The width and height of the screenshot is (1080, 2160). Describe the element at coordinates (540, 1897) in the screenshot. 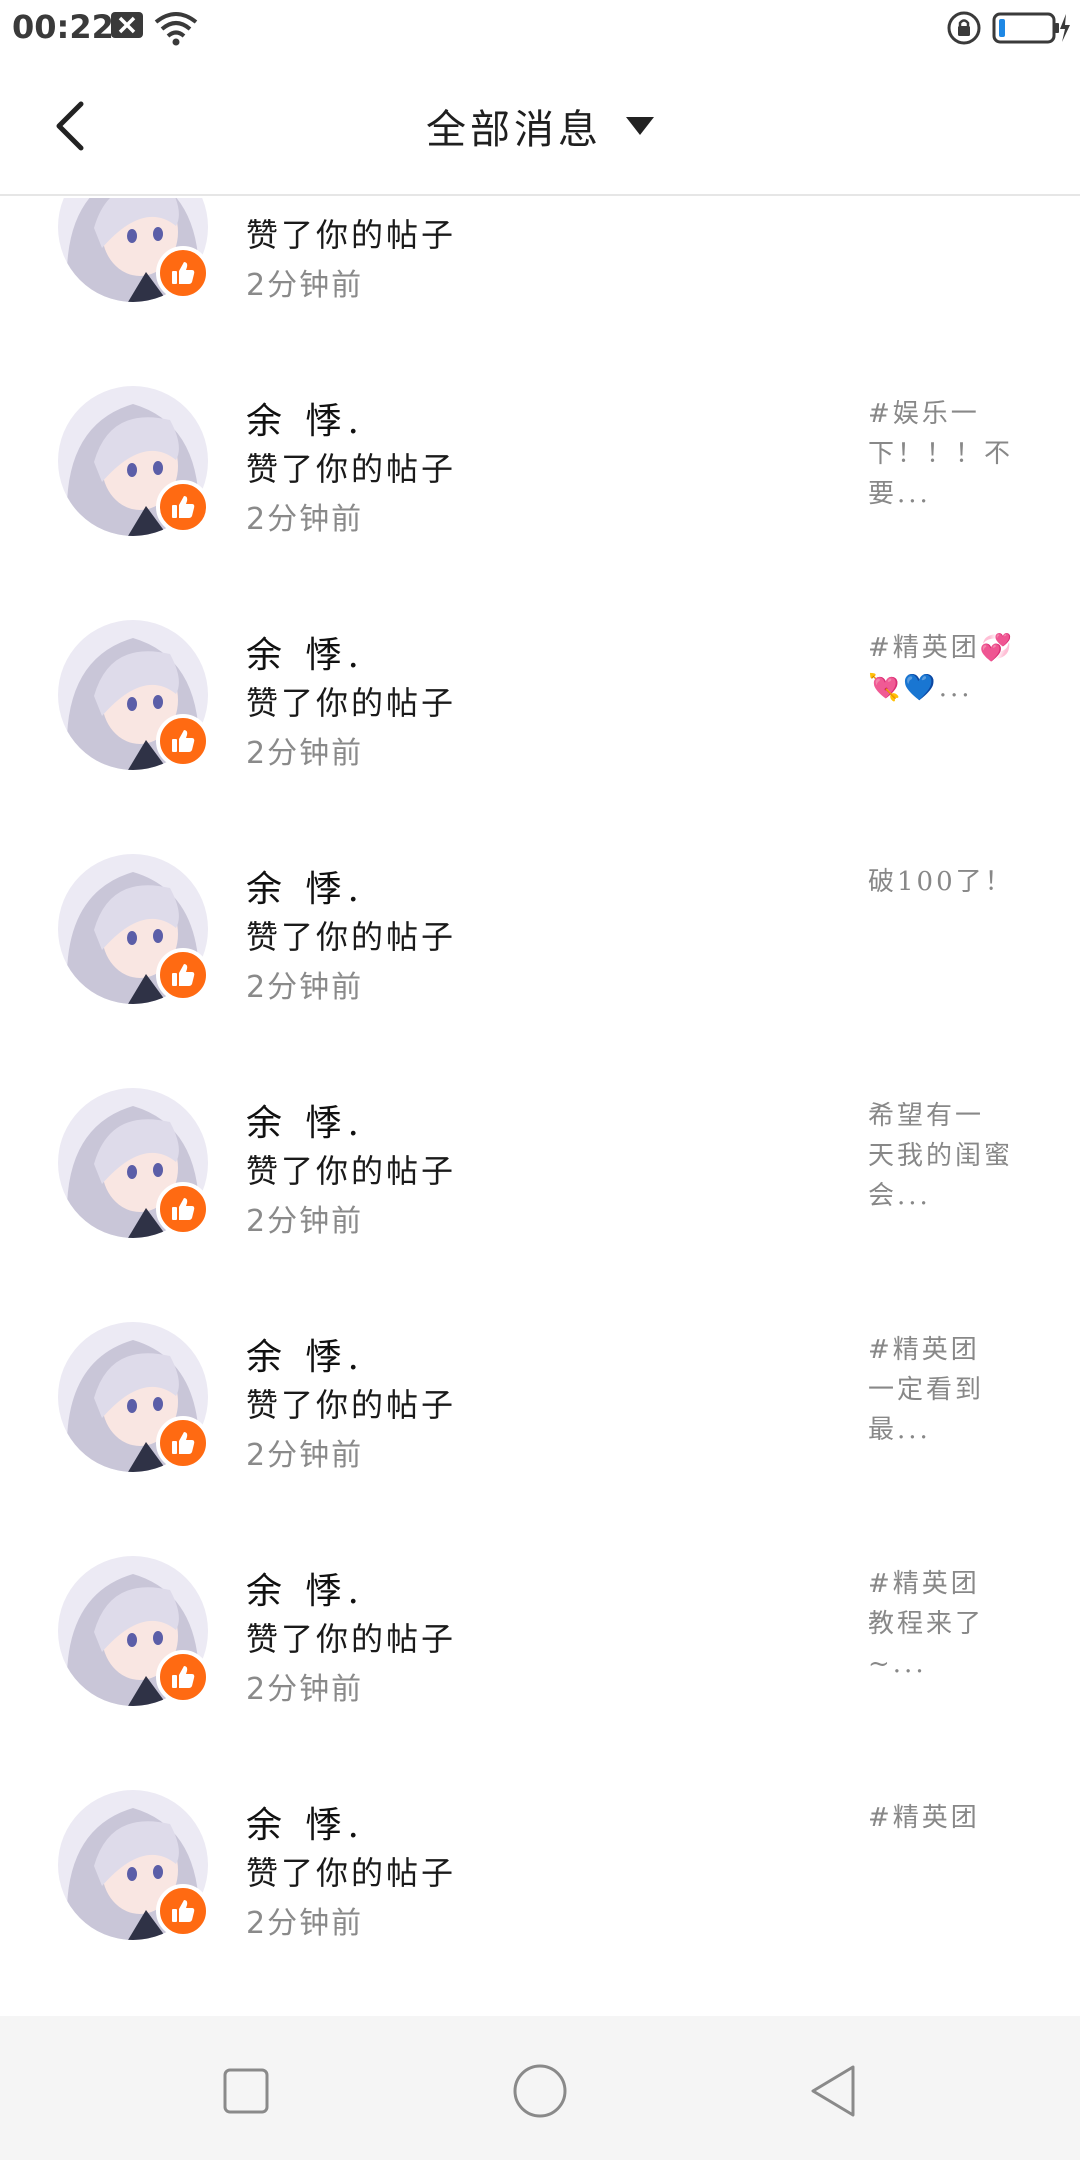

I see `list-item: 余 悸. 赞了你的帖子 2分钟前 #精英团` at that location.